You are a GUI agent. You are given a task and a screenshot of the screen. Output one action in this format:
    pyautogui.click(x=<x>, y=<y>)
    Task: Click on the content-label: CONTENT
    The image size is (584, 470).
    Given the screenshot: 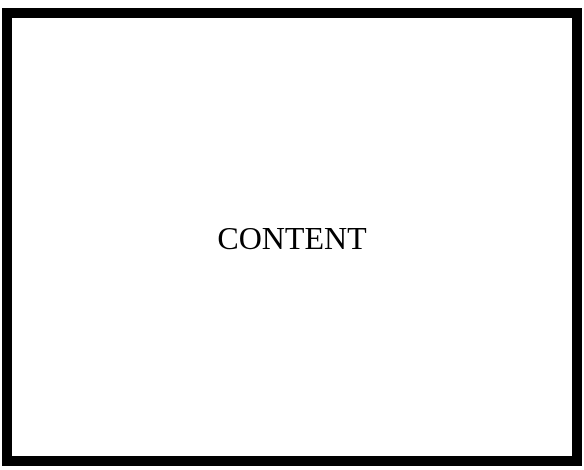 What is the action you would take?
    pyautogui.click(x=292, y=237)
    